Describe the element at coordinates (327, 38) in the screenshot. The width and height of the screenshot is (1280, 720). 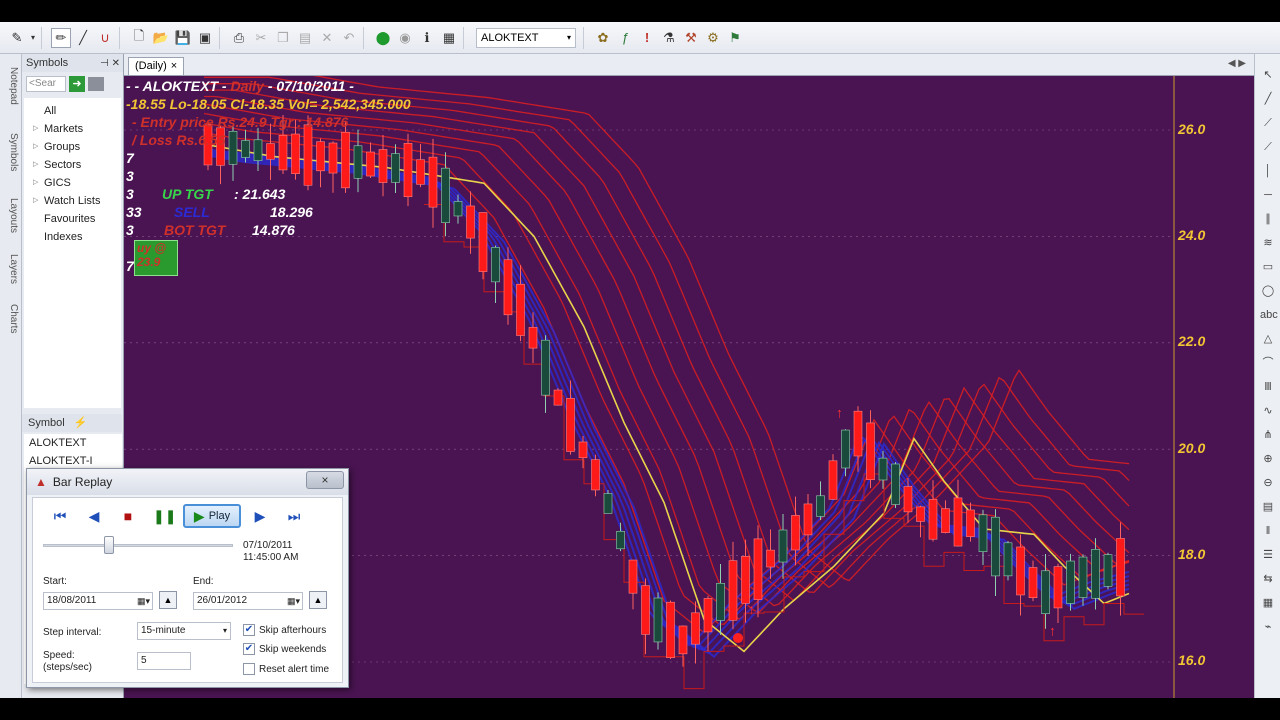
I see `delete-icon: ✕` at that location.